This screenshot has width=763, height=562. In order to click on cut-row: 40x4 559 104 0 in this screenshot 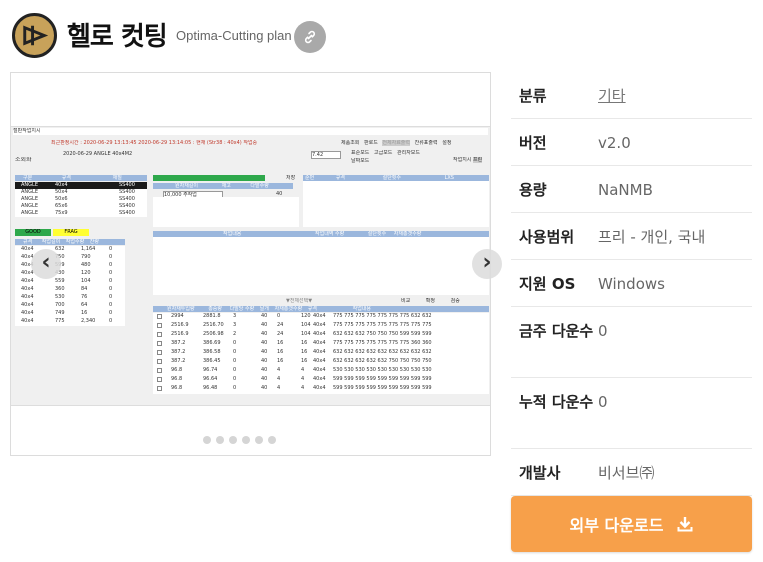, I will do `click(70, 282)`.